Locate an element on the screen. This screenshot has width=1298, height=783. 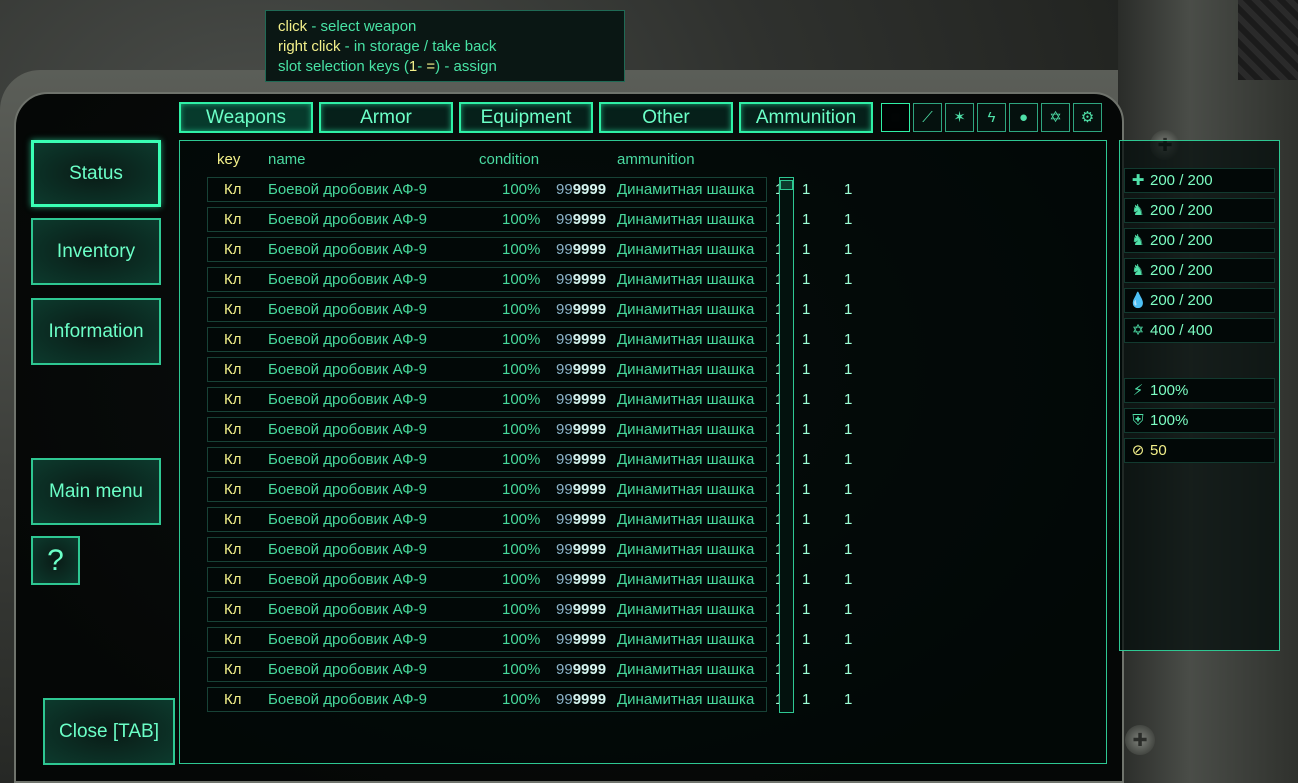
hint-click: click is located at coordinates (293, 26).